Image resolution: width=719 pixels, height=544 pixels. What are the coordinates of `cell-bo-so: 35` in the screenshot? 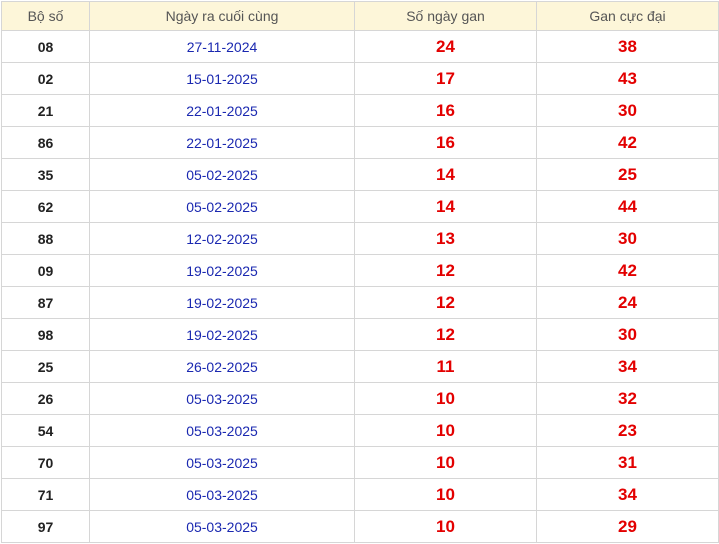 It's located at (45, 174).